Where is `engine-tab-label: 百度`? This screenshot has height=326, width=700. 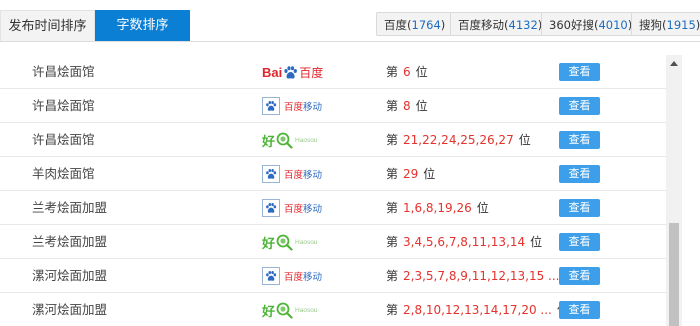
engine-tab-label: 百度 is located at coordinates (395, 25).